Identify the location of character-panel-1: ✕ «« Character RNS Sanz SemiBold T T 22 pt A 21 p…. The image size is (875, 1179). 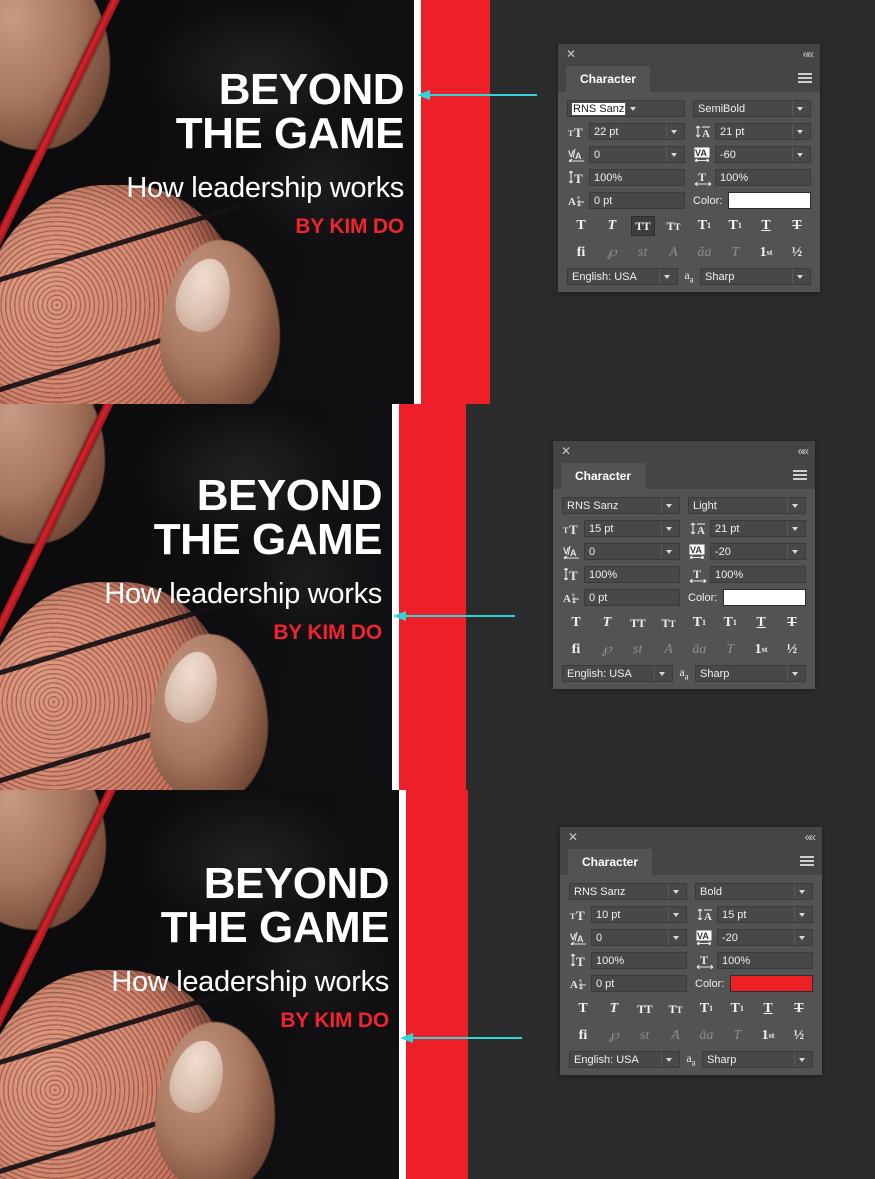
(689, 168).